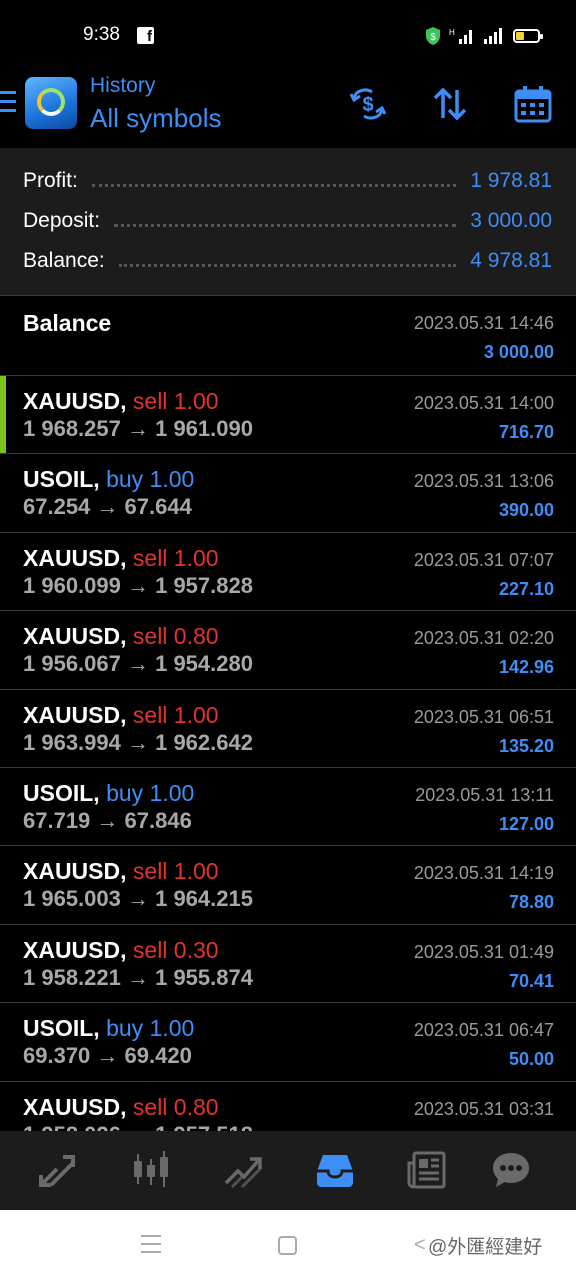  What do you see at coordinates (335, 1170) in the screenshot?
I see `history-icon` at bounding box center [335, 1170].